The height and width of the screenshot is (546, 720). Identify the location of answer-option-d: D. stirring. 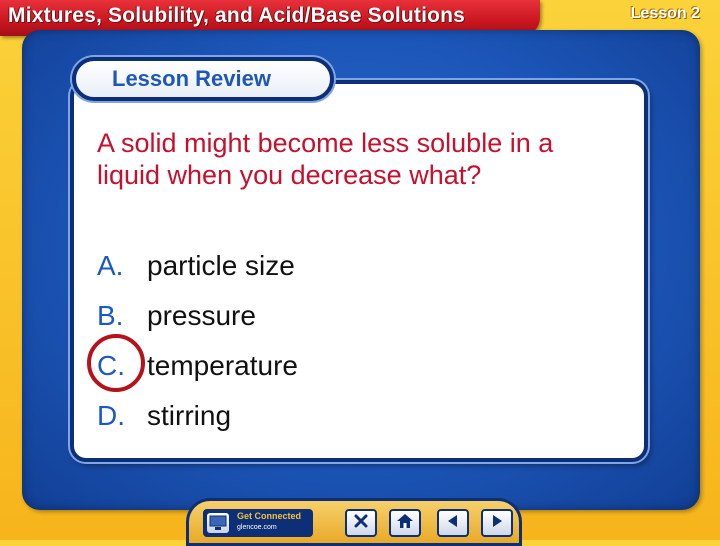
(197, 425).